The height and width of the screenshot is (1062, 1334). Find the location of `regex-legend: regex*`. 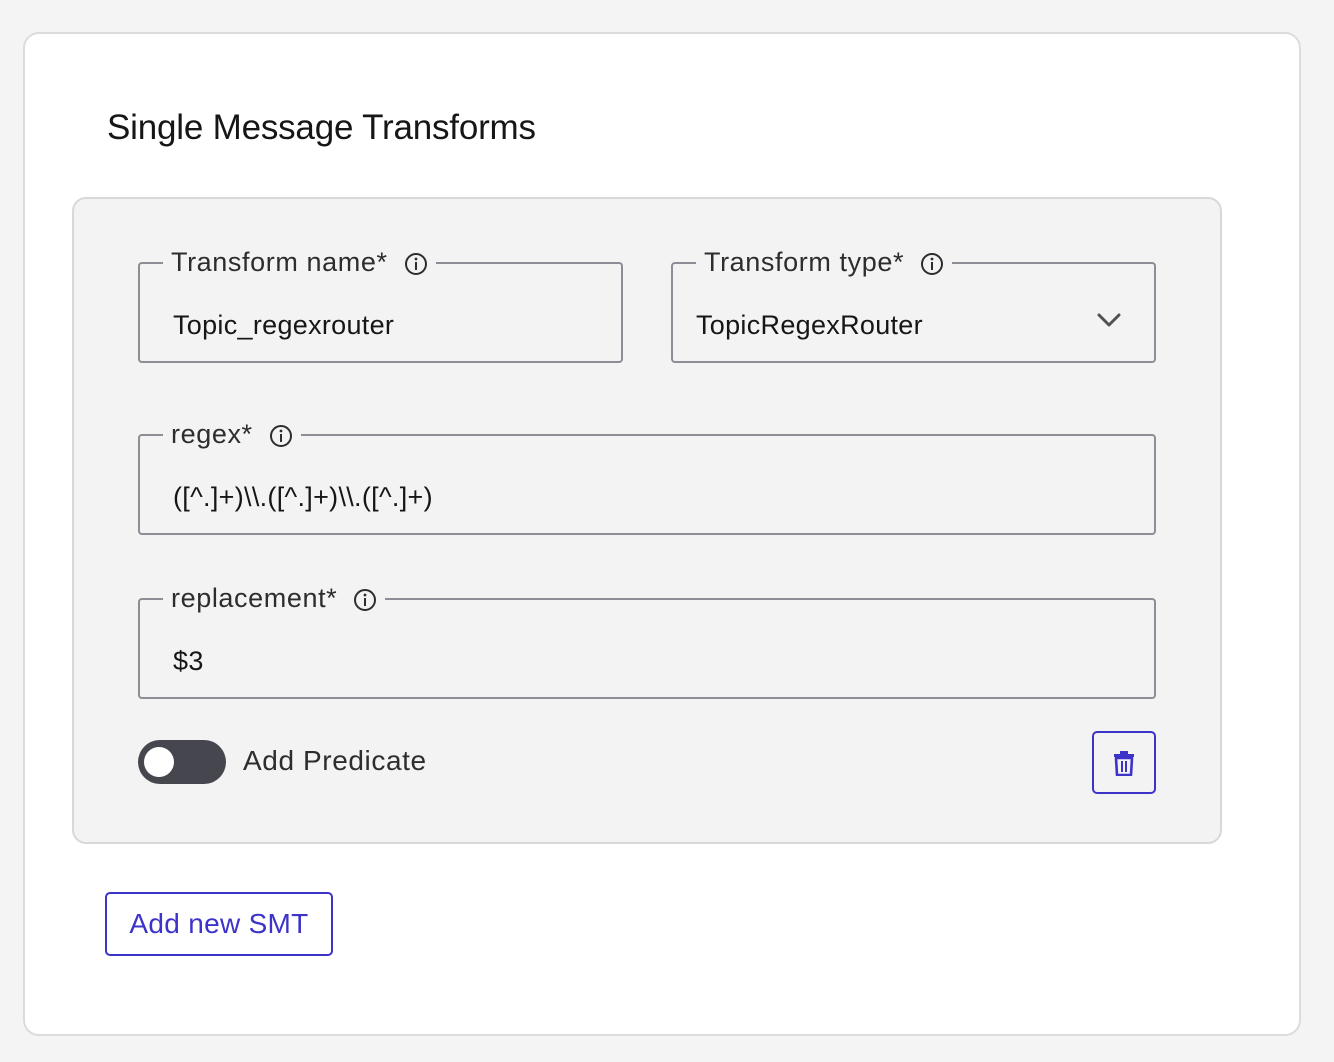

regex-legend: regex* is located at coordinates (232, 434).